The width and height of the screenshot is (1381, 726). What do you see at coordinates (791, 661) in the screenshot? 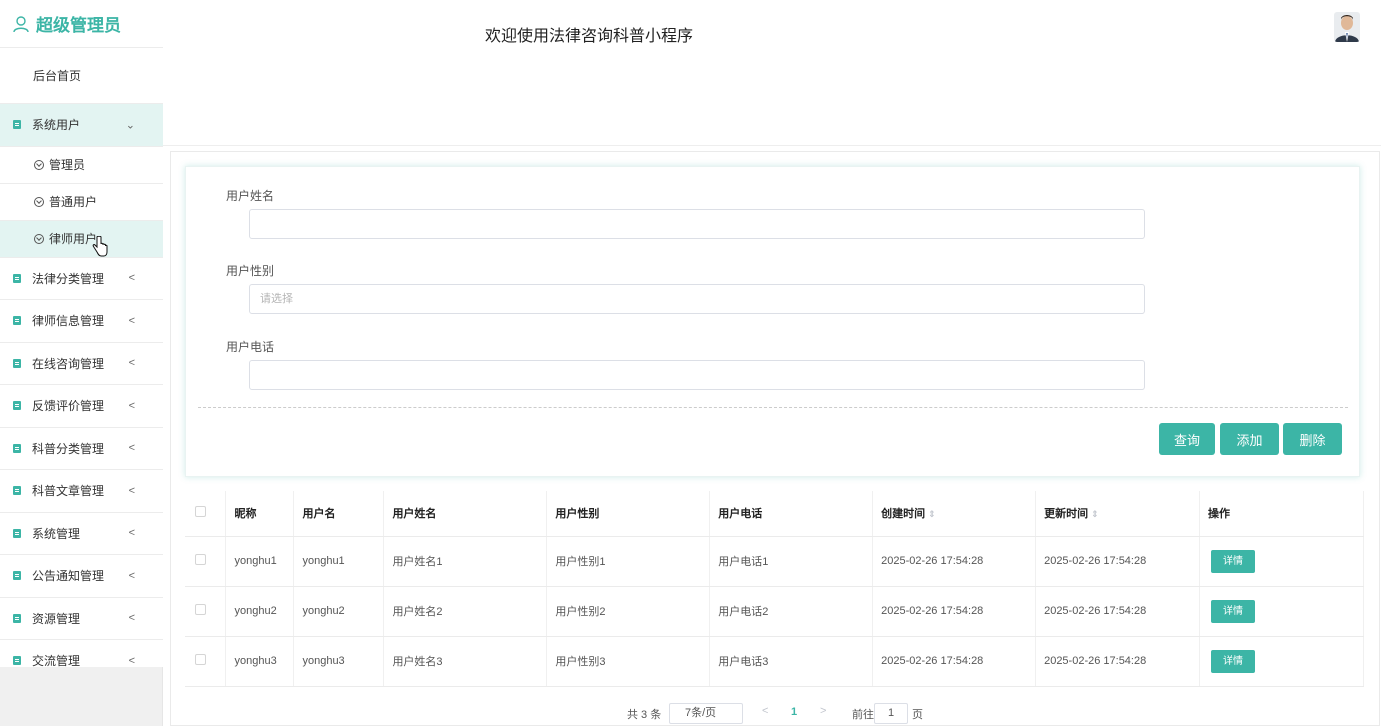
I see `table-cell: 用户电话3` at bounding box center [791, 661].